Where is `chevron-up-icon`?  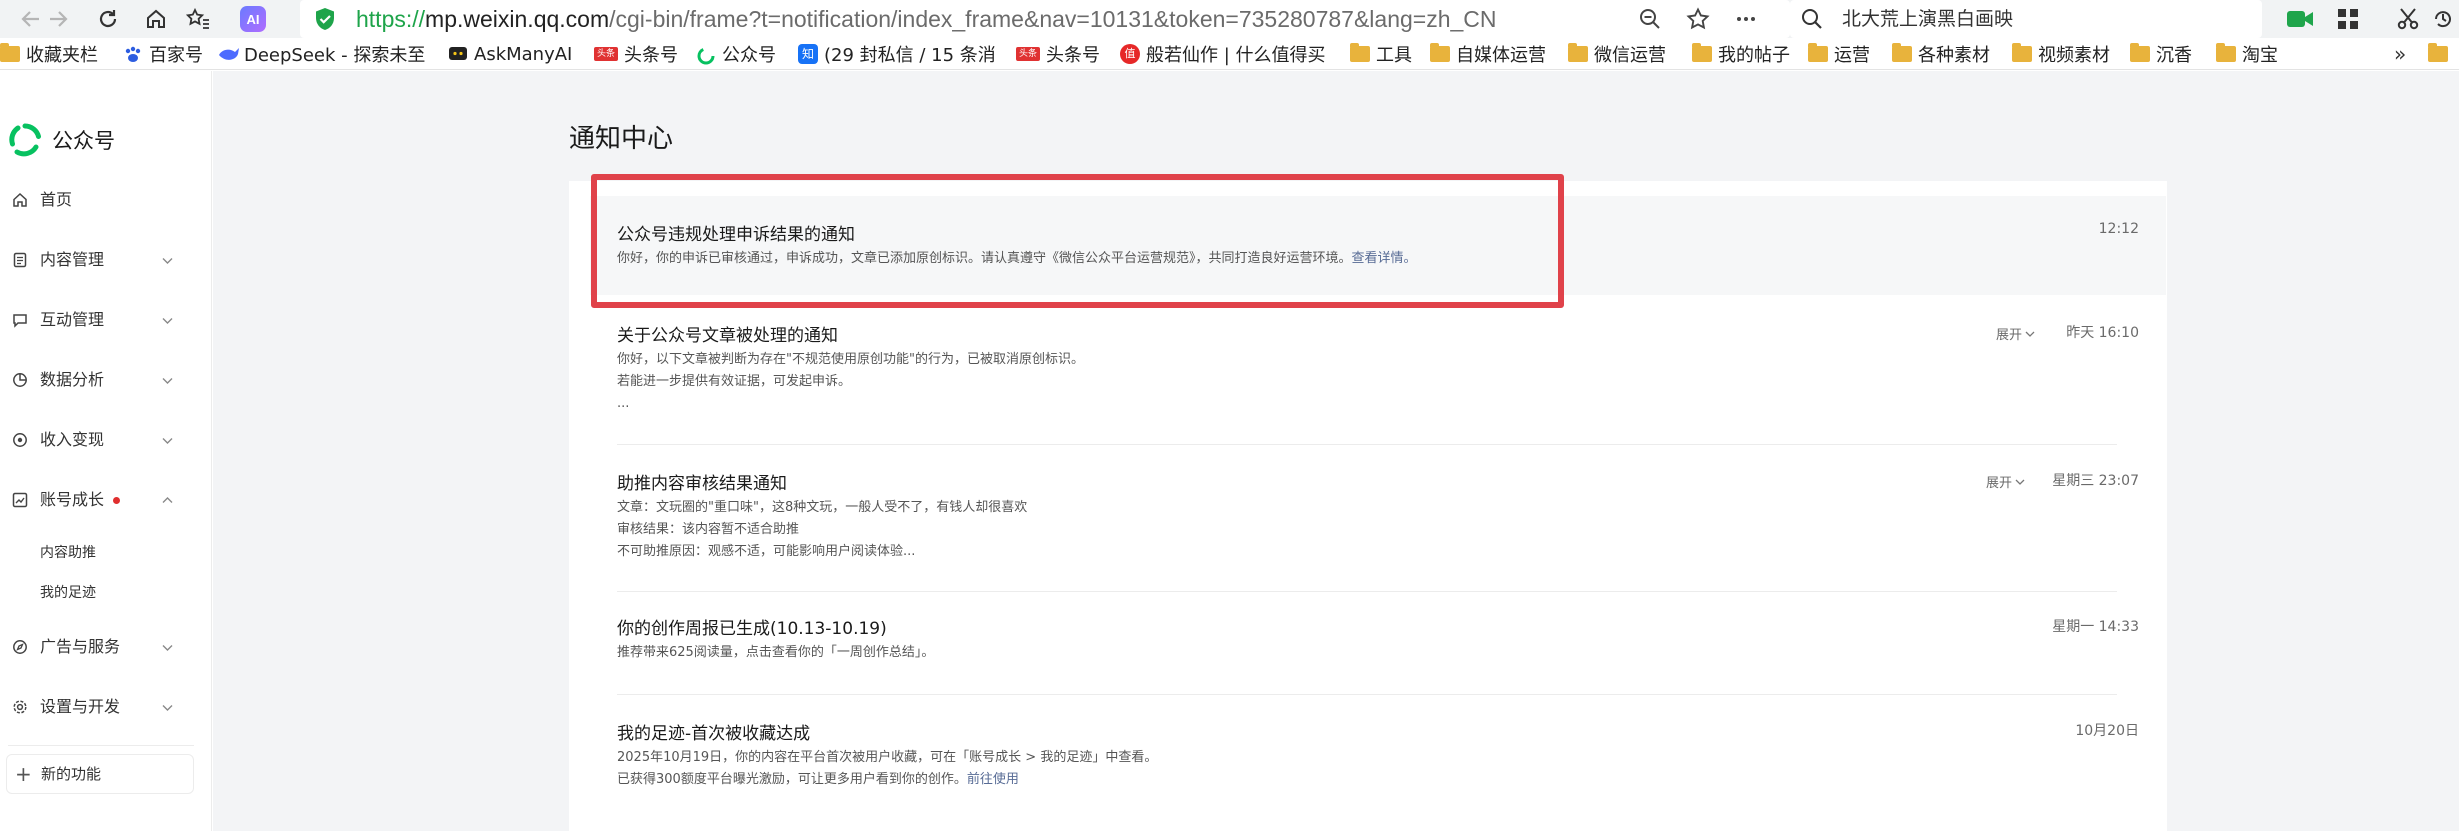
chevron-up-icon is located at coordinates (167, 500).